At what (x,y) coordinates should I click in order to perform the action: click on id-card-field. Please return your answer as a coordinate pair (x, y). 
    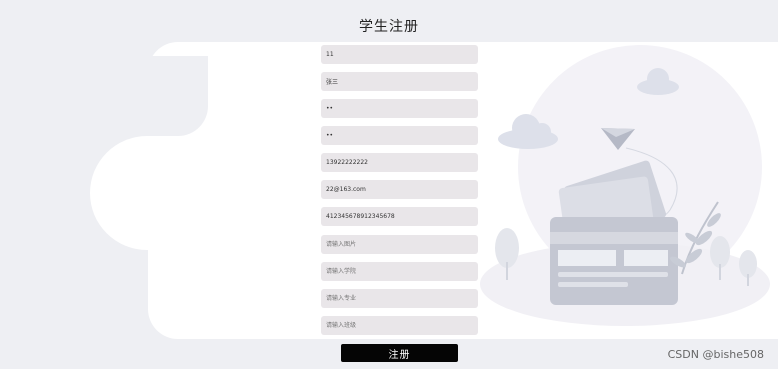
    Looking at the image, I should click on (399, 216).